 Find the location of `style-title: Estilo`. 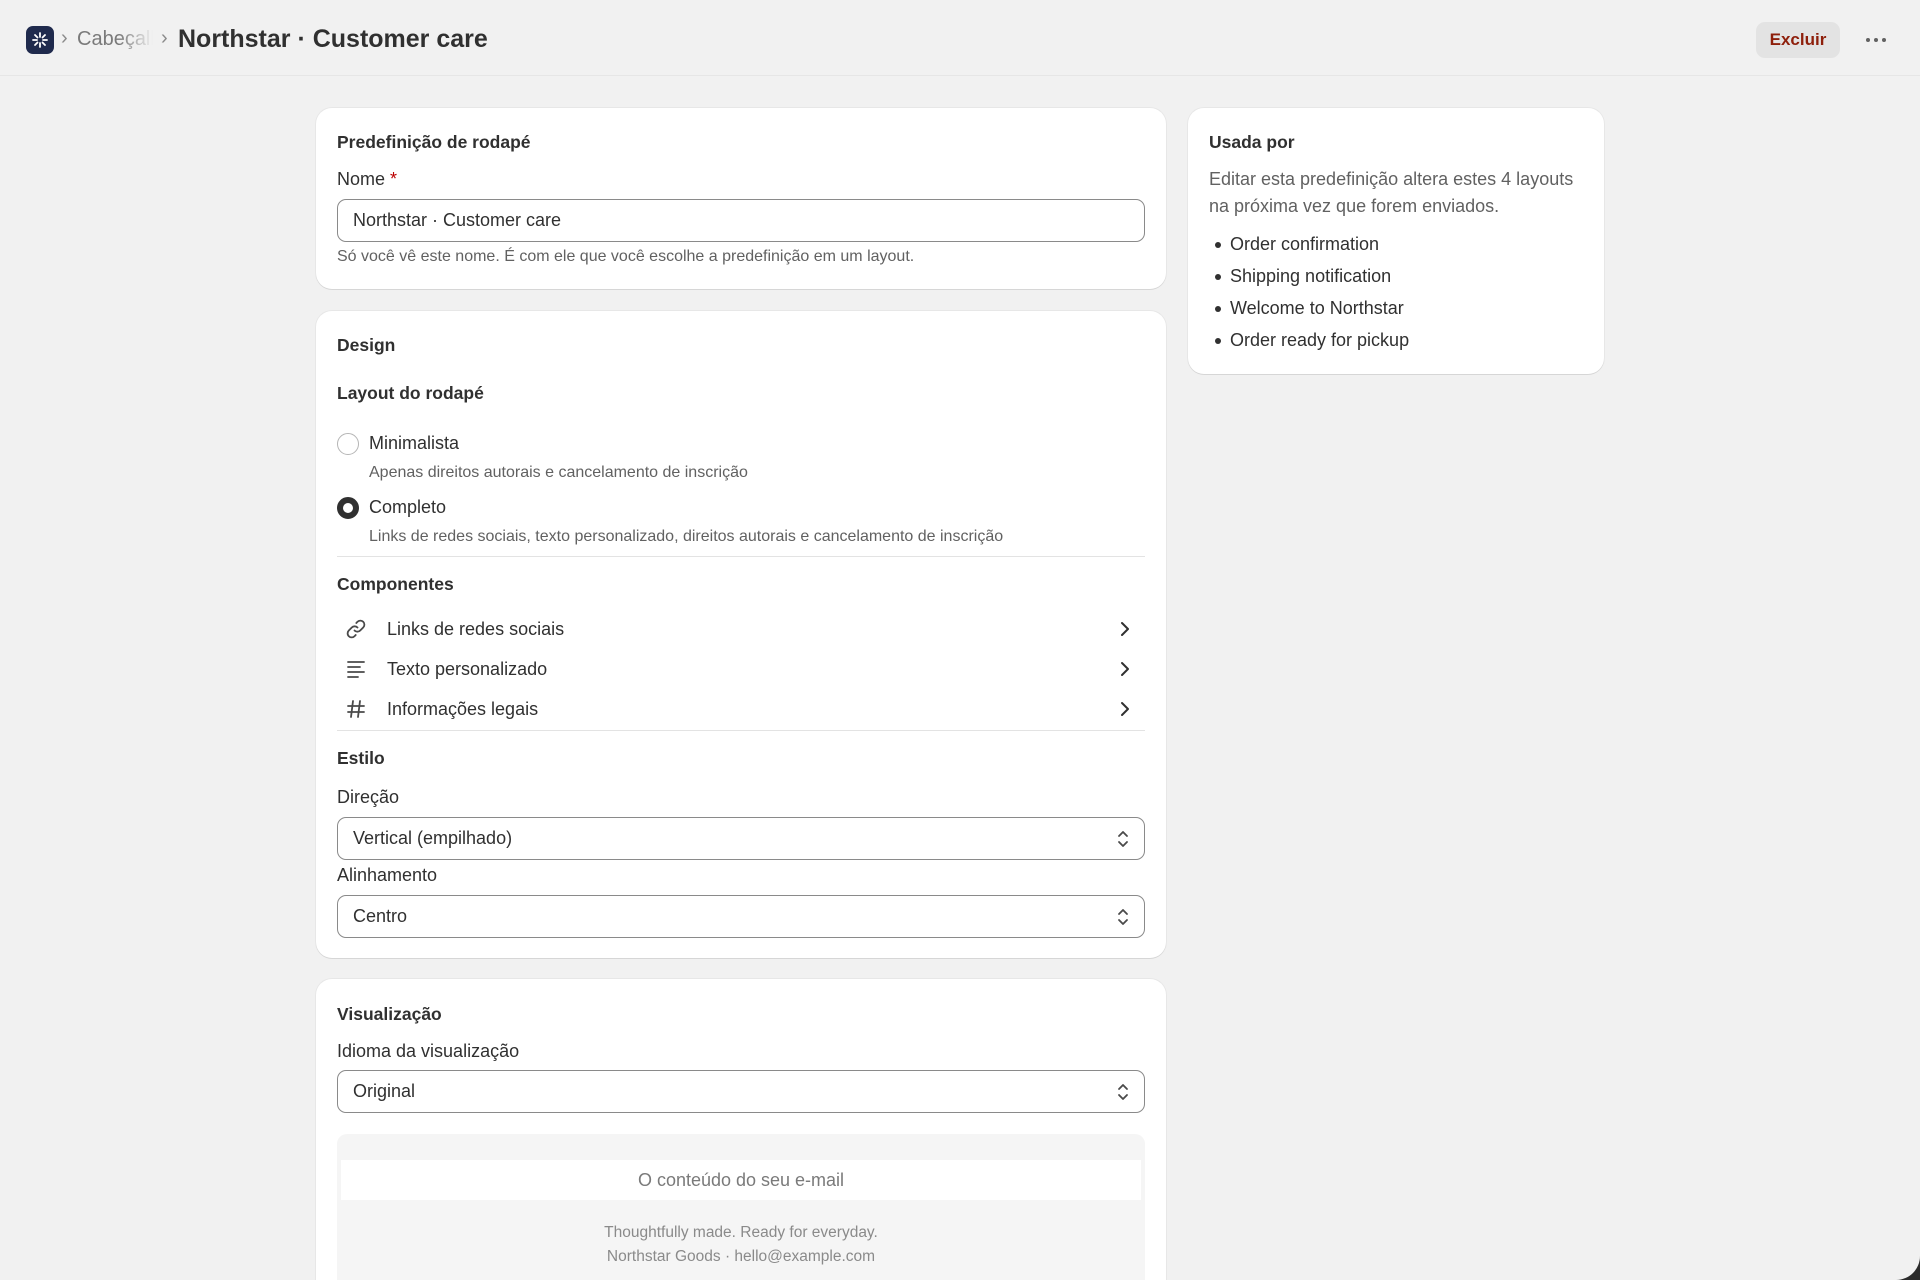

style-title: Estilo is located at coordinates (361, 758).